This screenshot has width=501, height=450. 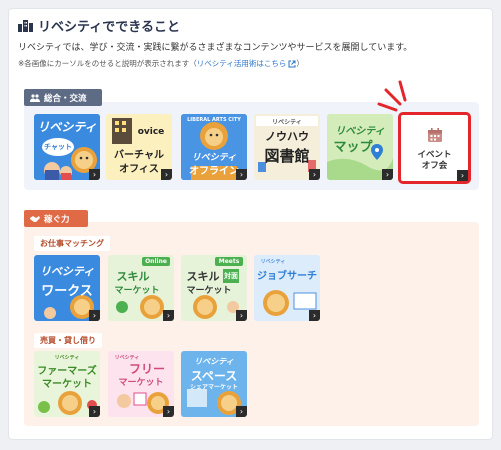 What do you see at coordinates (109, 27) in the screenshot?
I see `page-title: リベシティでできること` at bounding box center [109, 27].